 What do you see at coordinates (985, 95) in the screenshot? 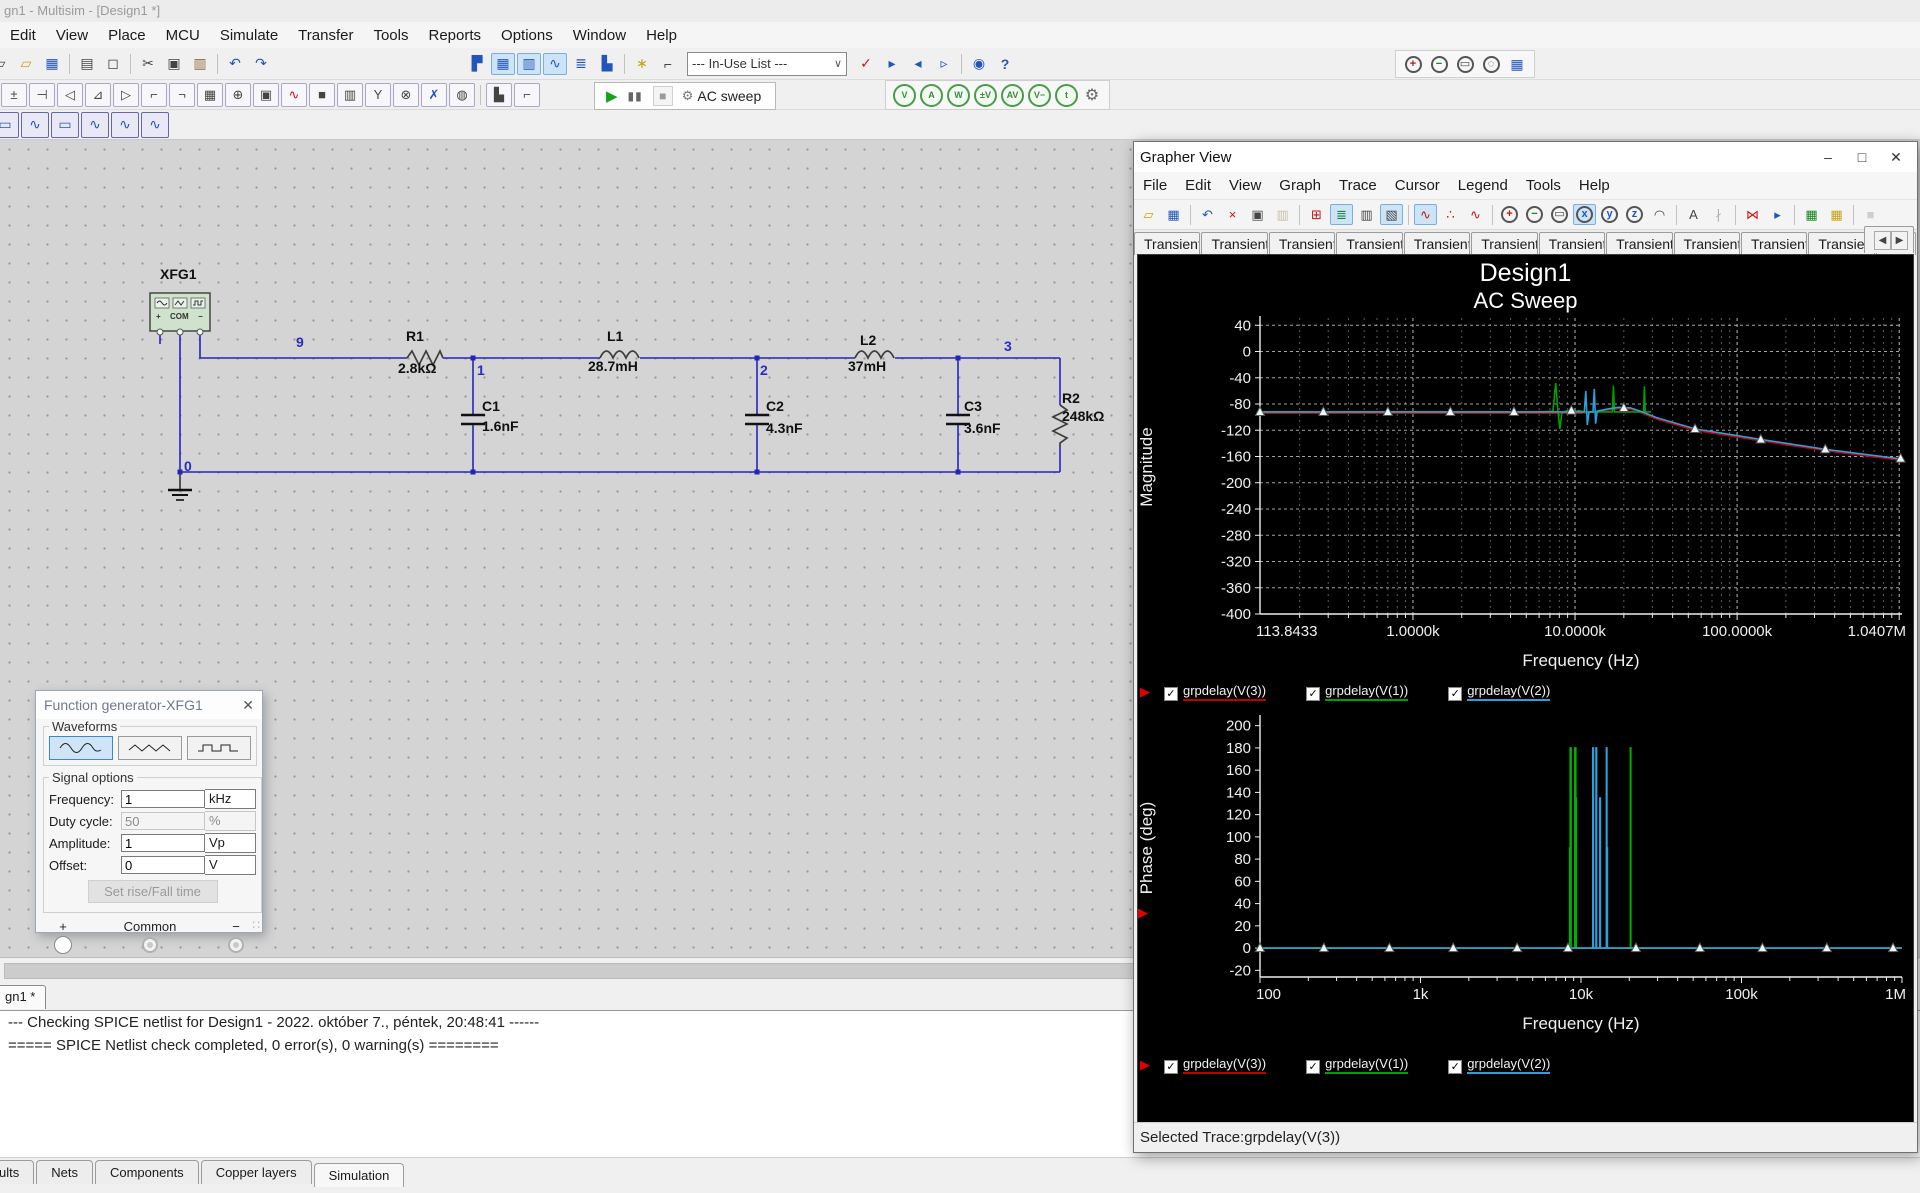
I see `probe-vdiff-icon: ±V` at bounding box center [985, 95].